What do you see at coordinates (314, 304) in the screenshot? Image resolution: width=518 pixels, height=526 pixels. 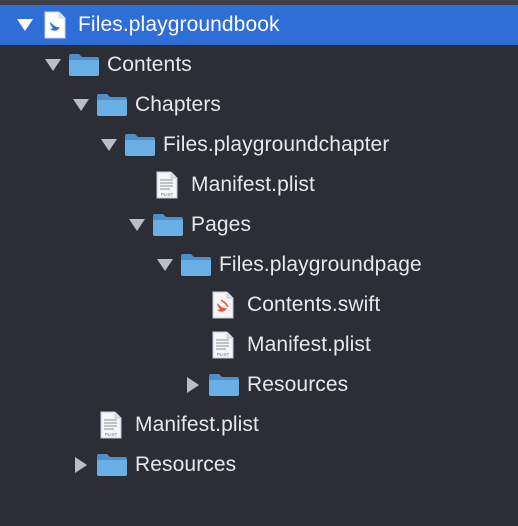 I see `tree-item-label: Contents.swift` at bounding box center [314, 304].